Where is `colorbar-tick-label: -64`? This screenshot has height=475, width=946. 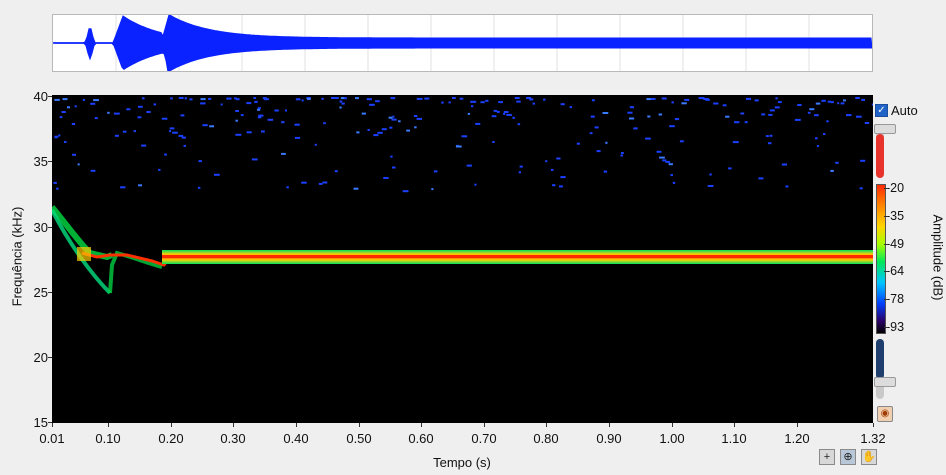 colorbar-tick-label: -64 is located at coordinates (895, 271).